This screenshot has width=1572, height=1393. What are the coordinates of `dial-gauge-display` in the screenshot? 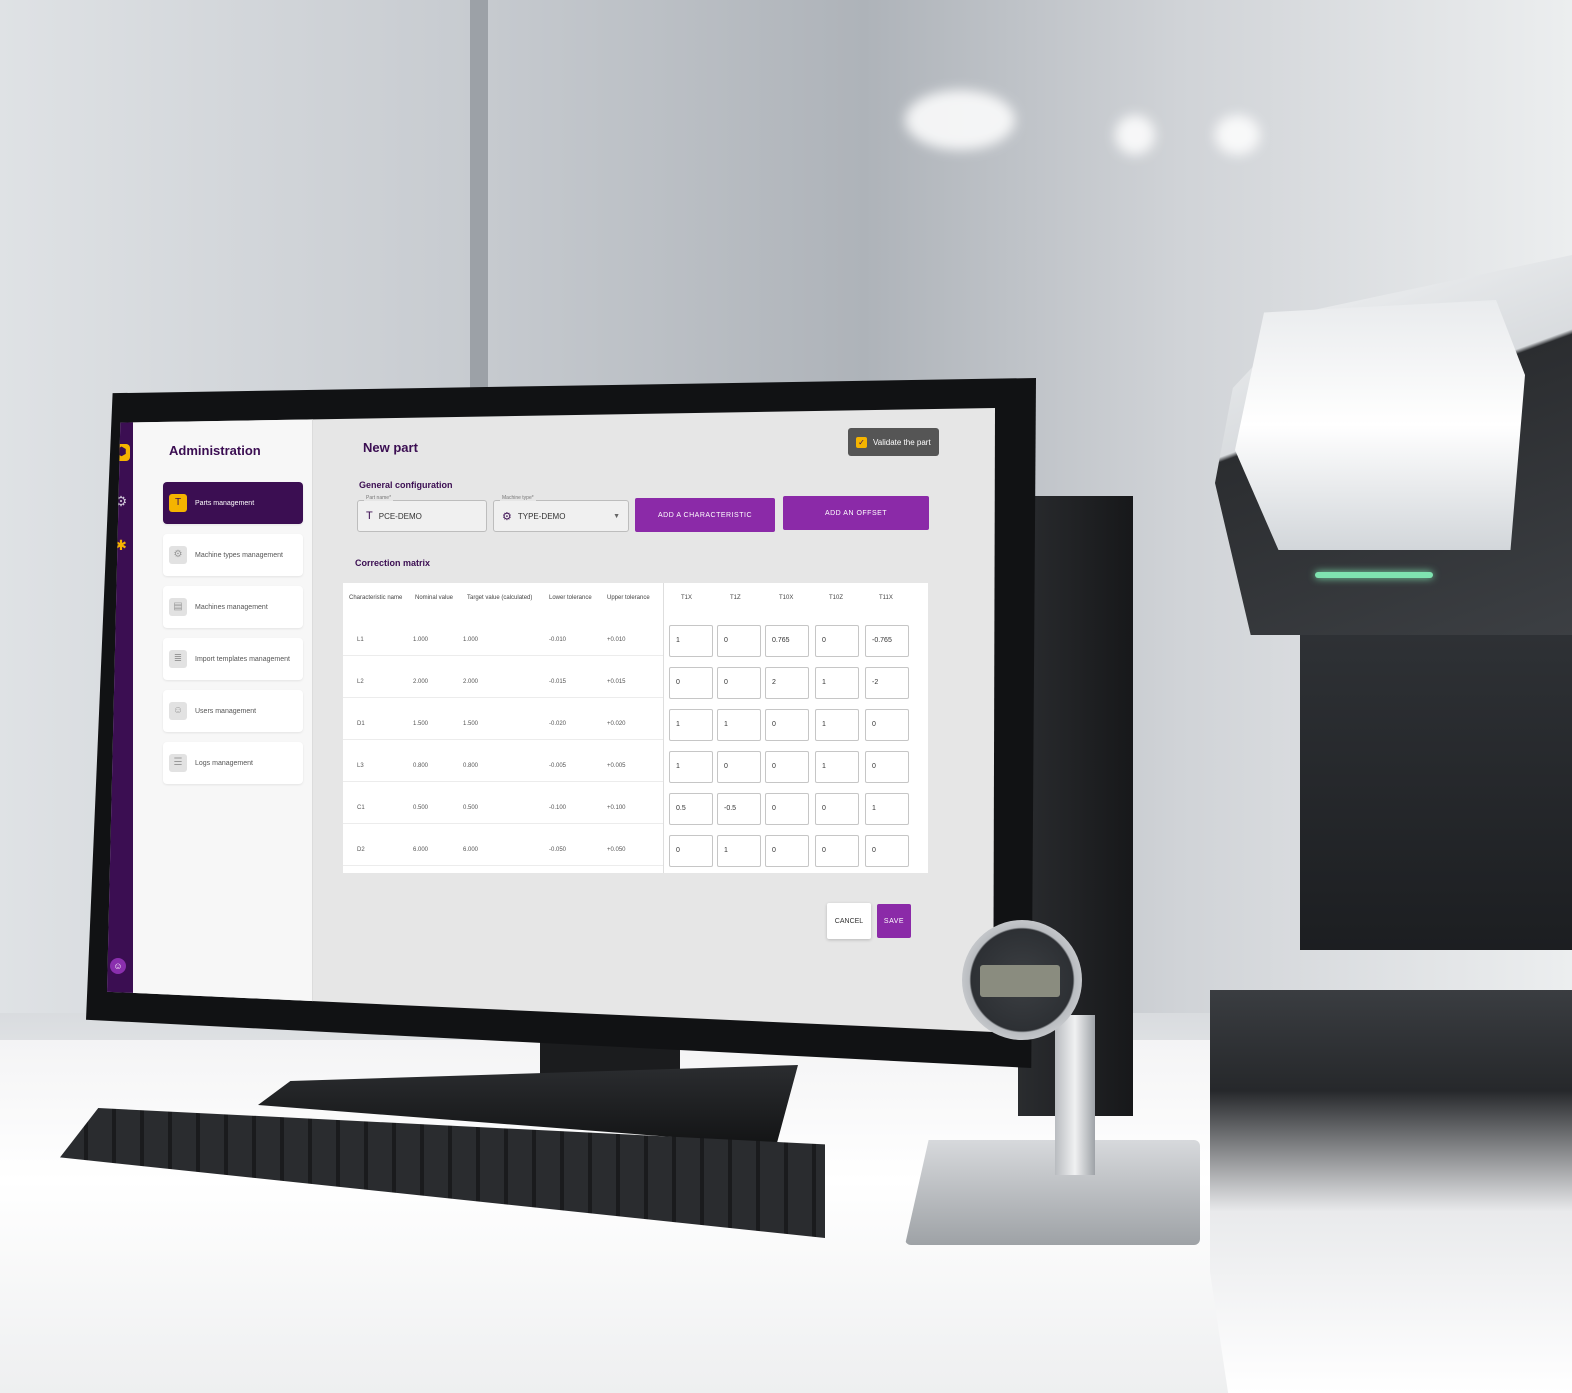 It's located at (1020, 981).